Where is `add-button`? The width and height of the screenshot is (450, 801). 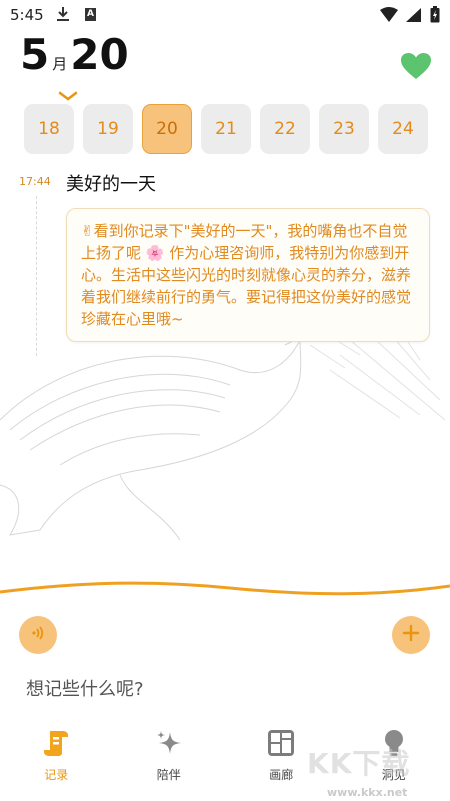 add-button is located at coordinates (411, 635).